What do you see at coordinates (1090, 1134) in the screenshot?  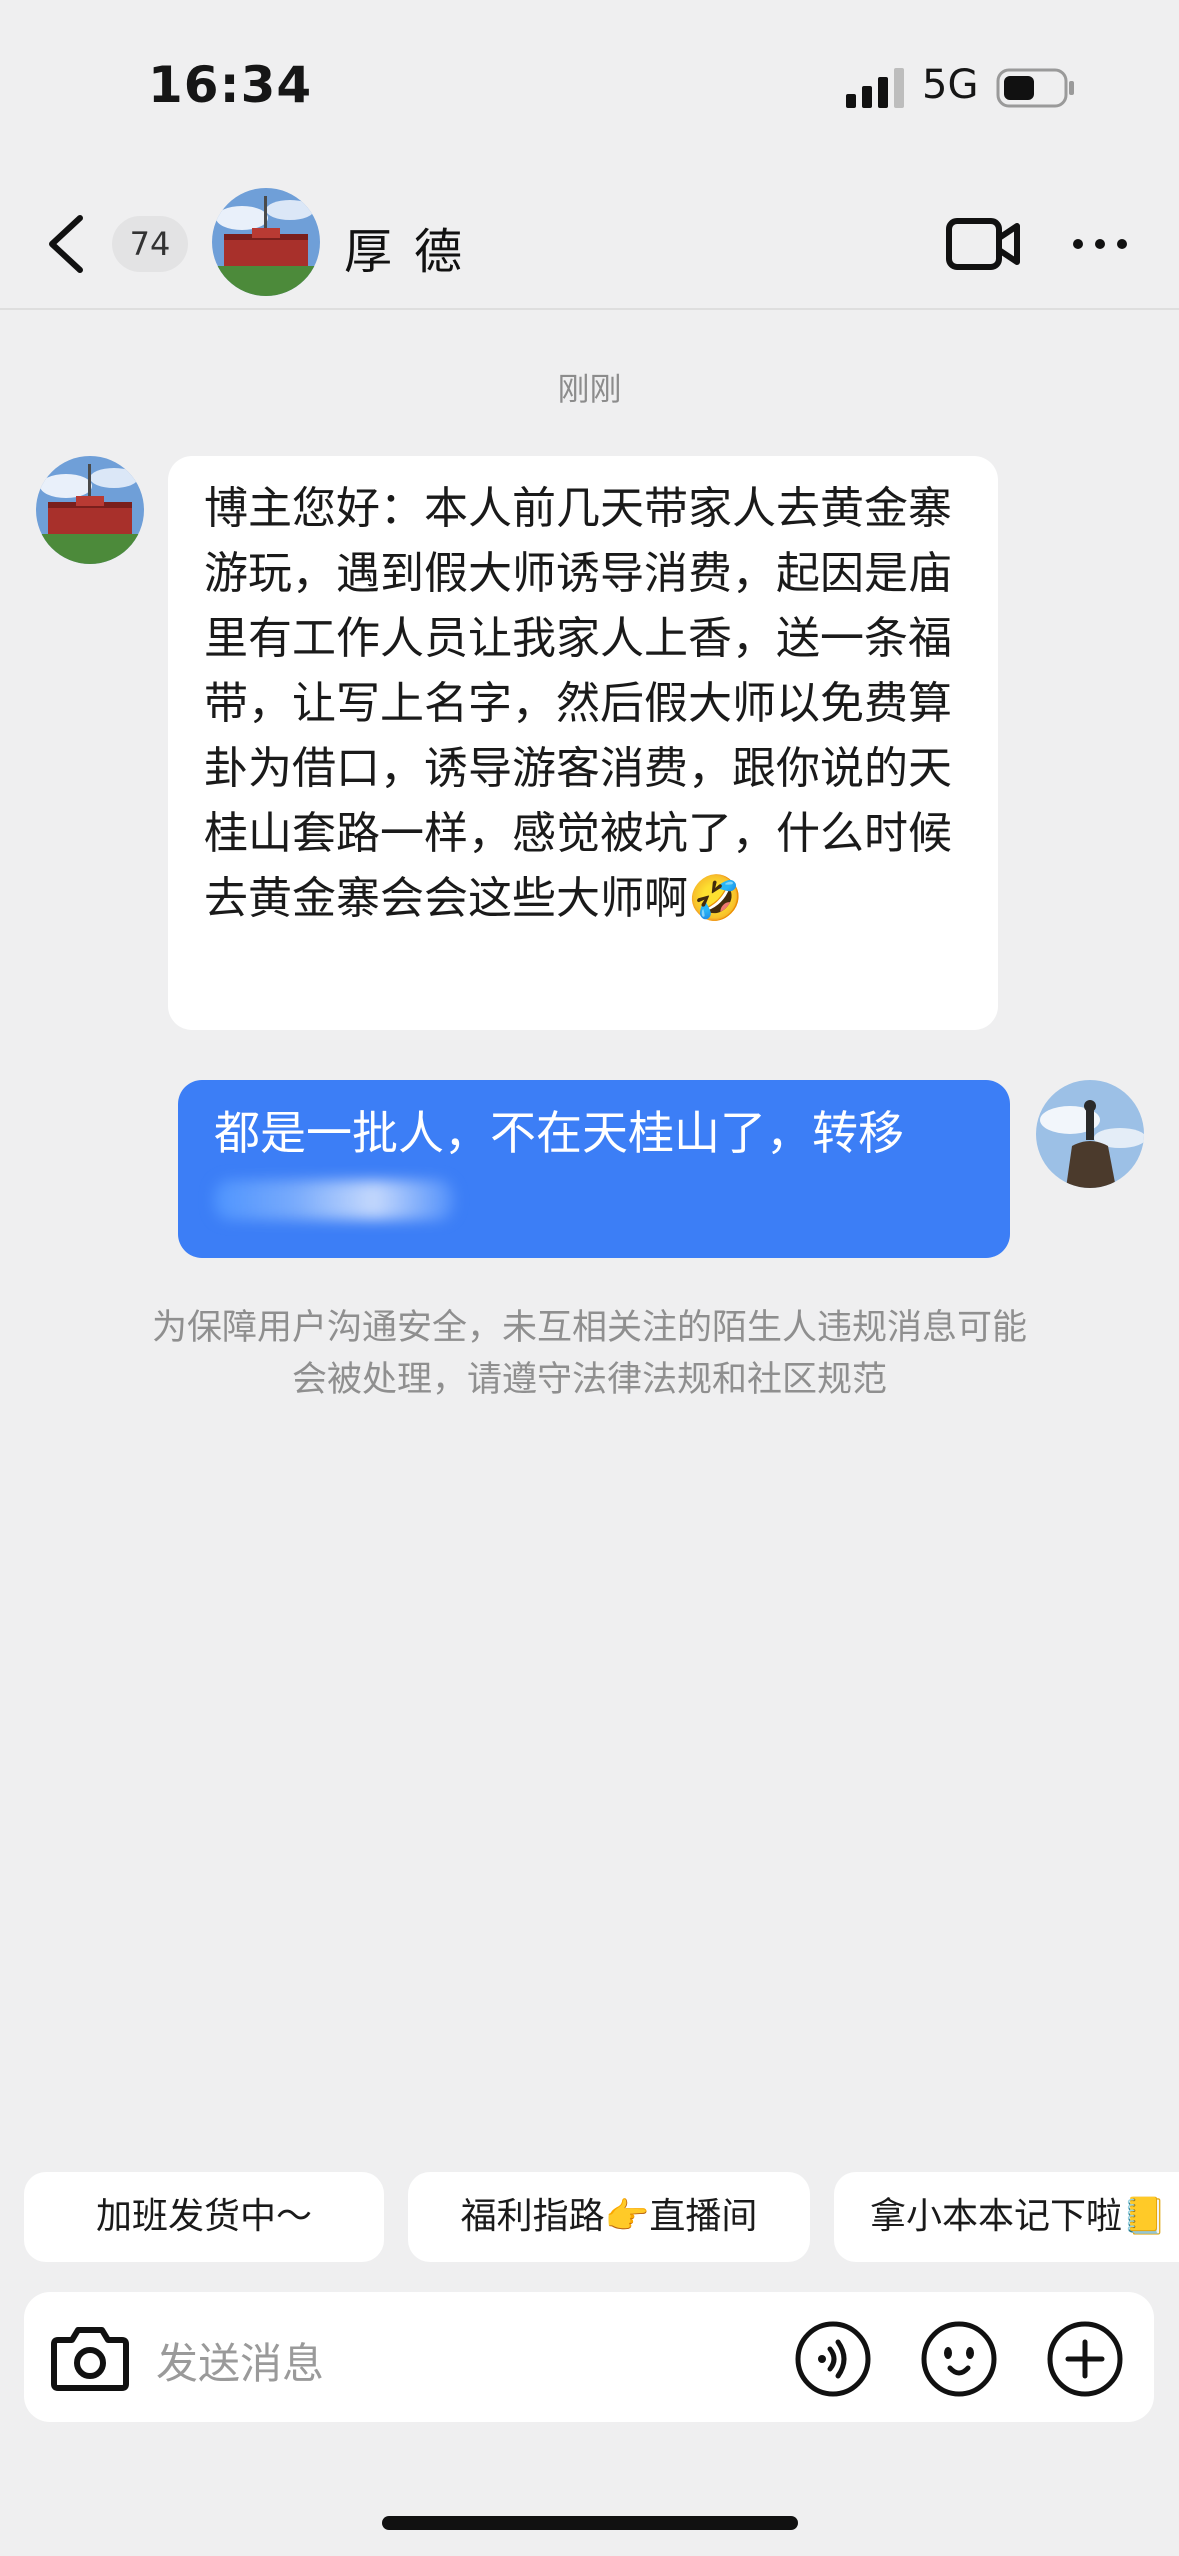 I see `my-avatar` at bounding box center [1090, 1134].